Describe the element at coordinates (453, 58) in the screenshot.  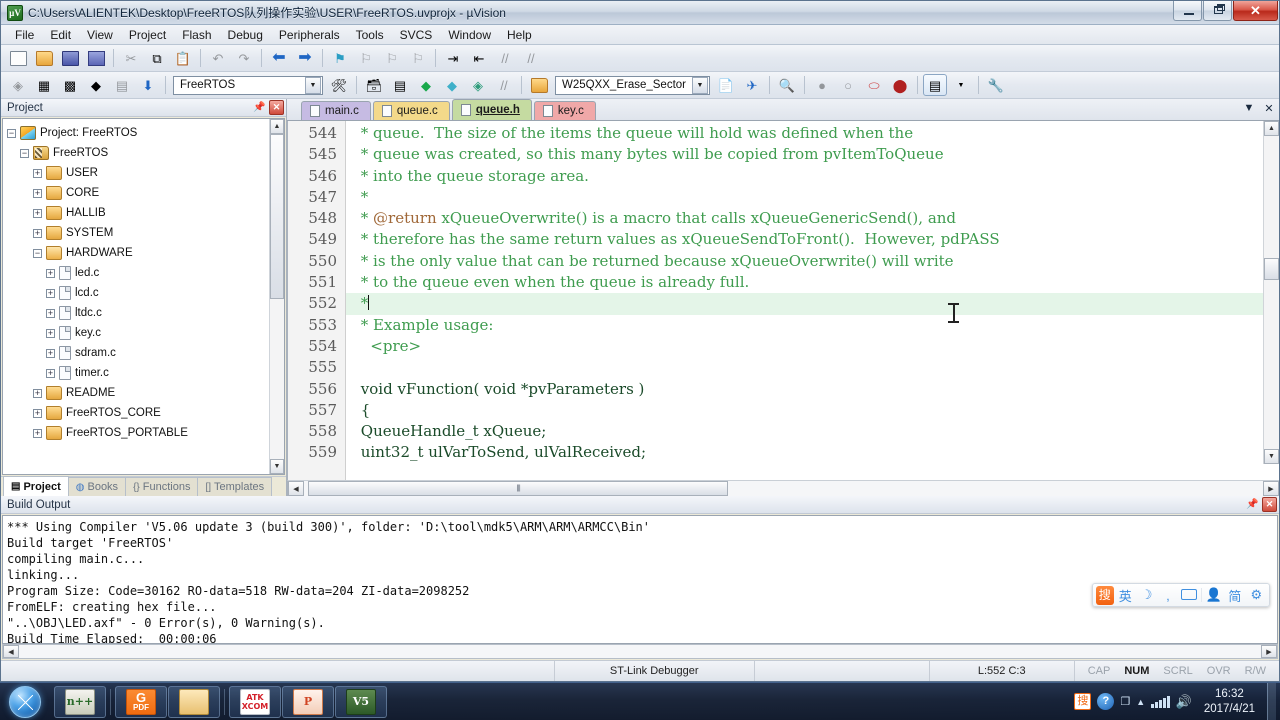
I see `indent-icon: ⇥` at that location.